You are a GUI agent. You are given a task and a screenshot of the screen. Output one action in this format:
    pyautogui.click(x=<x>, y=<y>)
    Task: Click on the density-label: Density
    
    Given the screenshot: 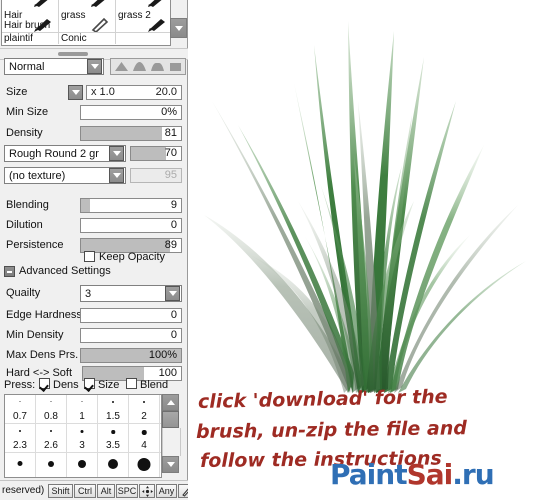 What is the action you would take?
    pyautogui.click(x=24, y=133)
    